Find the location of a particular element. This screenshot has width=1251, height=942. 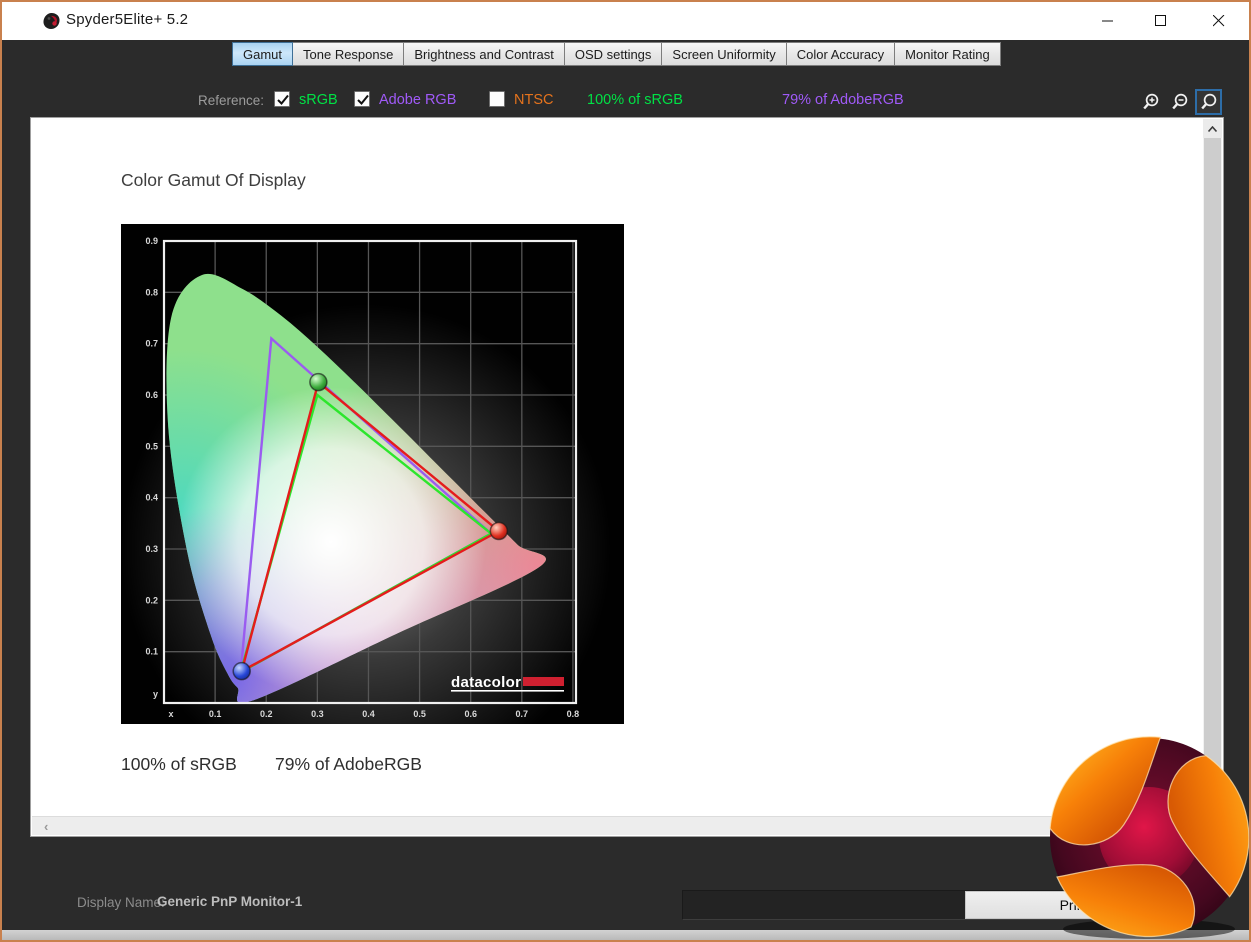

maximize-icon is located at coordinates (1160, 20).